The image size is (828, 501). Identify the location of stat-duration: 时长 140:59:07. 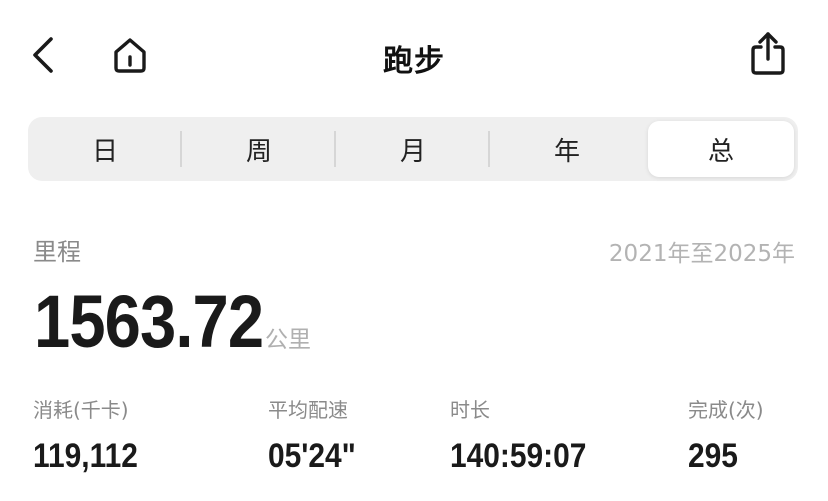
(527, 435).